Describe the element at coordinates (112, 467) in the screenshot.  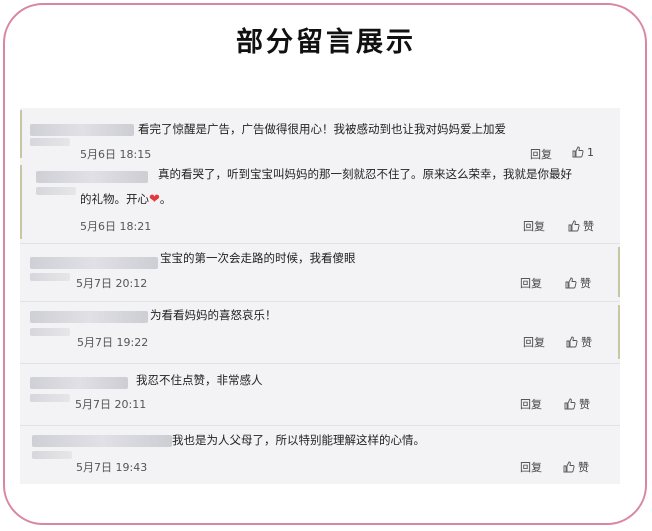
I see `comment-date: 5月7日 19:43` at that location.